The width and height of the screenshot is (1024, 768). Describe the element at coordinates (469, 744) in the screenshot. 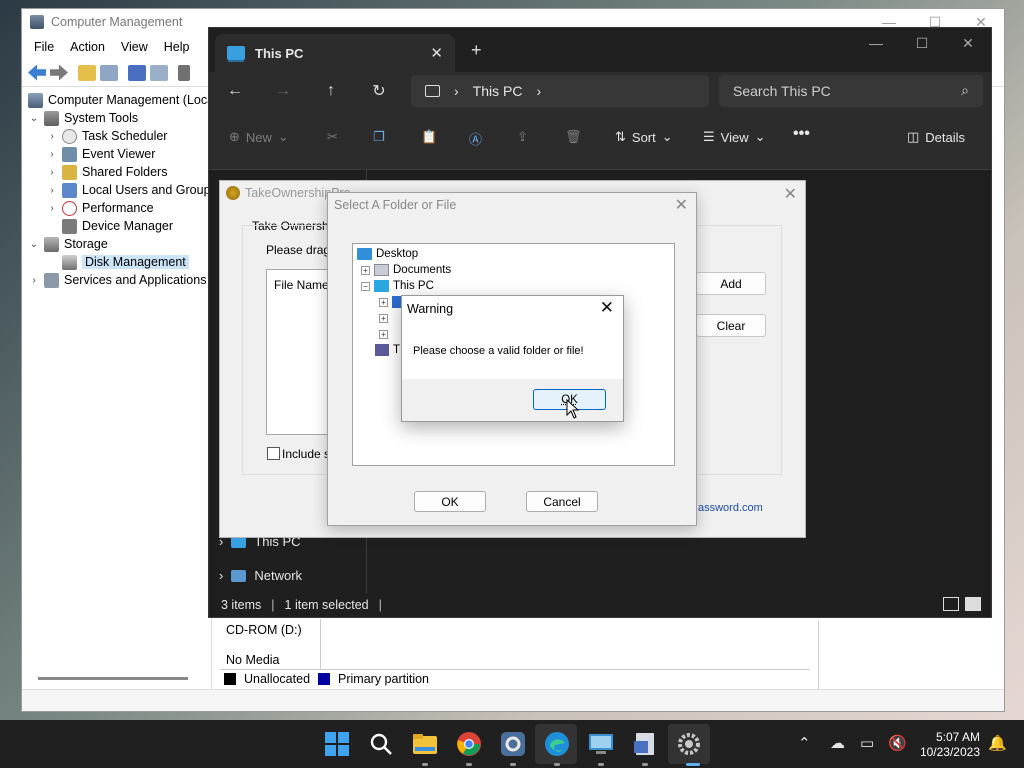

I see `chrome-icon` at that location.